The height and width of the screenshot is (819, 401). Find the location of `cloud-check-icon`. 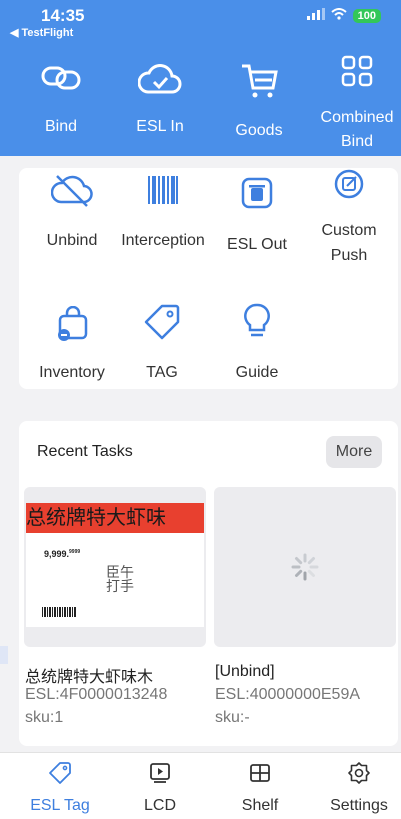

cloud-check-icon is located at coordinates (160, 79).